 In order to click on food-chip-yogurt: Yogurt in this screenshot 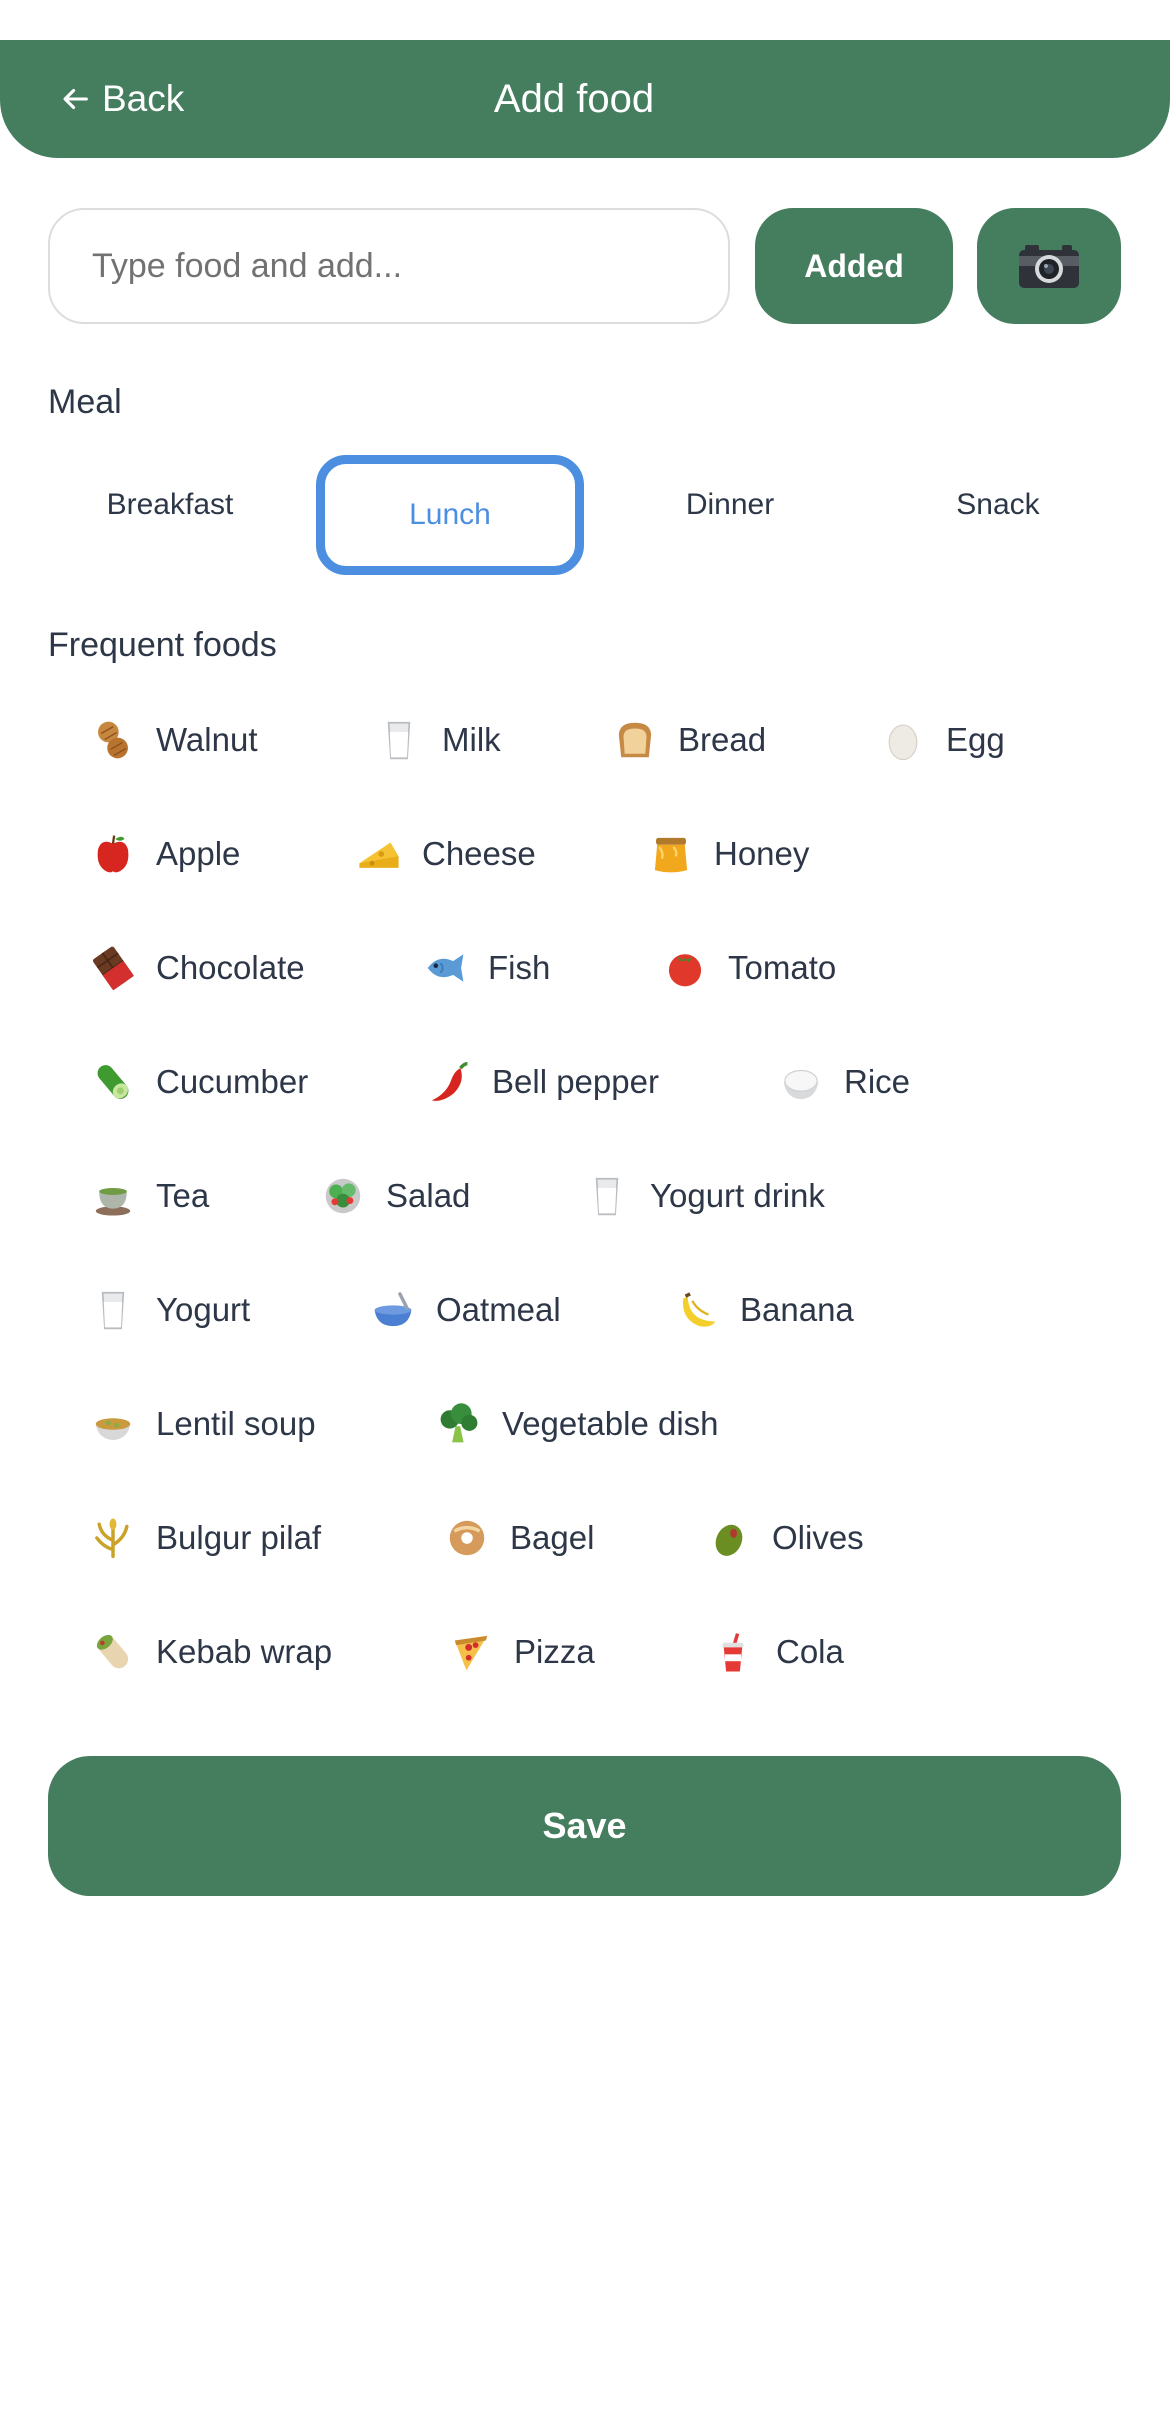, I will do `click(170, 1310)`.